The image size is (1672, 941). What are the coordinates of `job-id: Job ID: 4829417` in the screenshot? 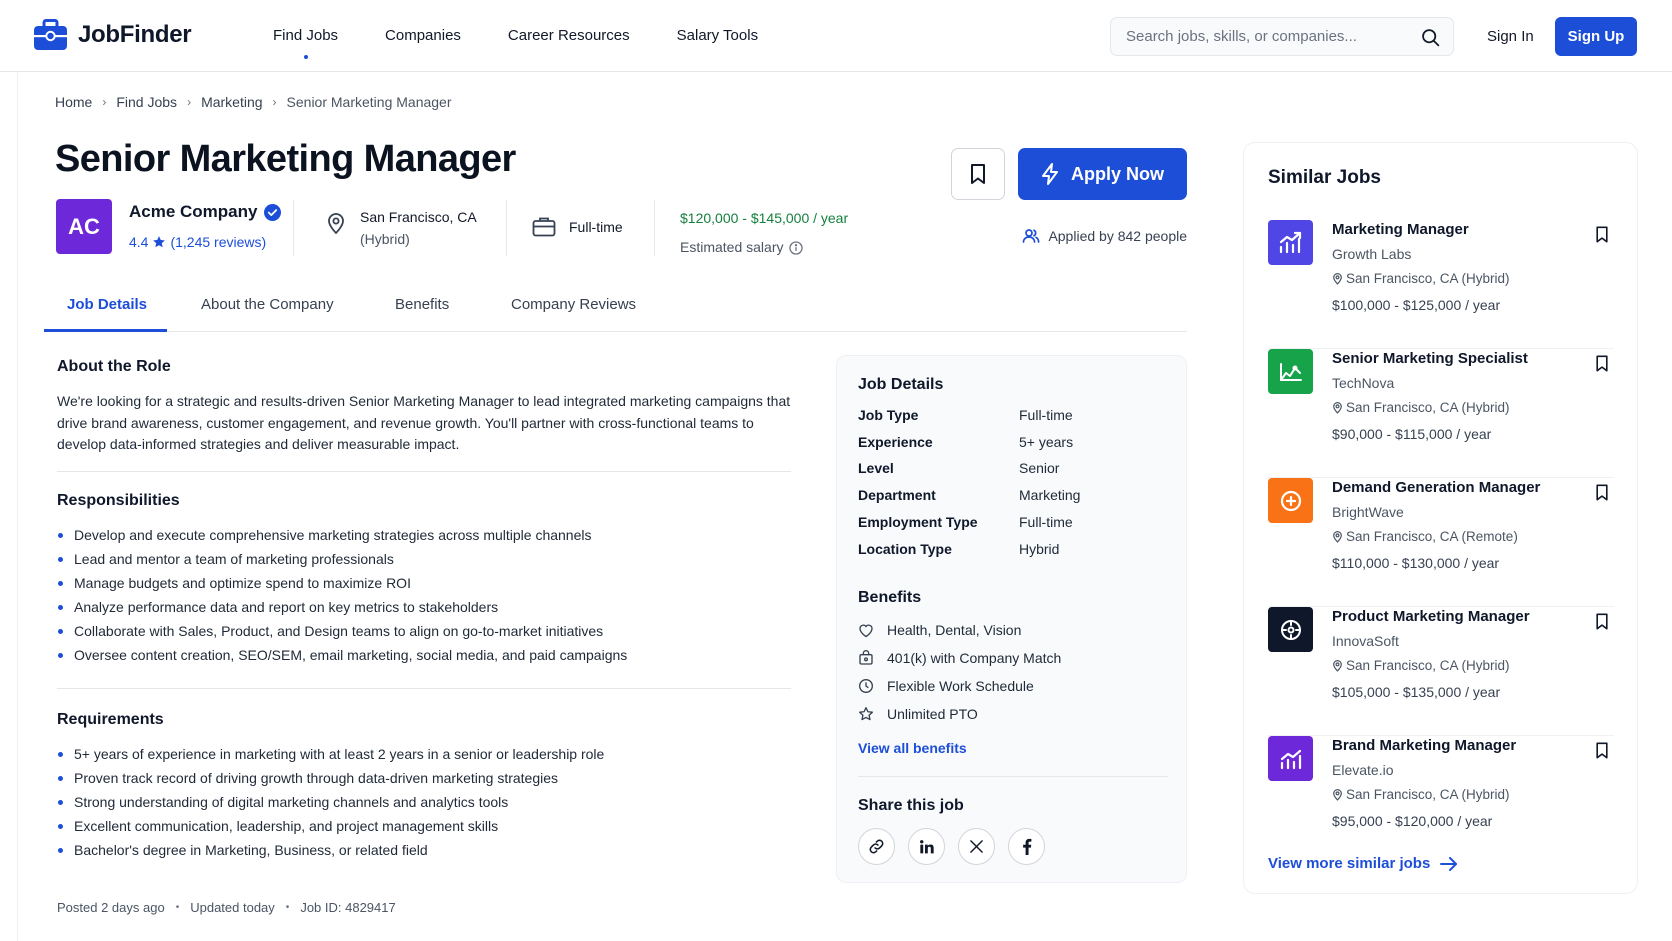 It's located at (348, 907).